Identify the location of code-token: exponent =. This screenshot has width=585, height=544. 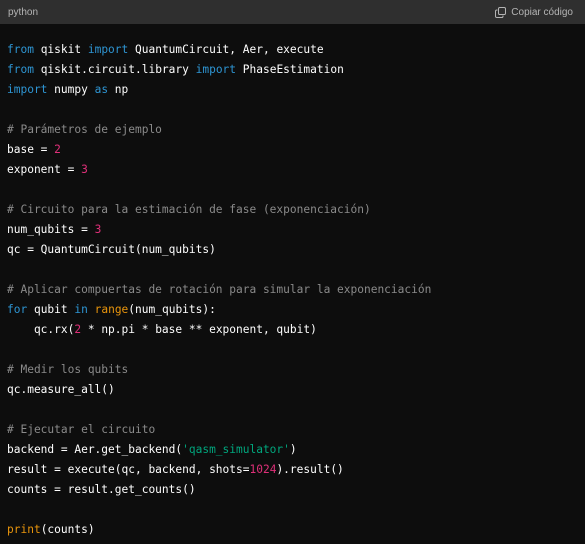
(44, 169).